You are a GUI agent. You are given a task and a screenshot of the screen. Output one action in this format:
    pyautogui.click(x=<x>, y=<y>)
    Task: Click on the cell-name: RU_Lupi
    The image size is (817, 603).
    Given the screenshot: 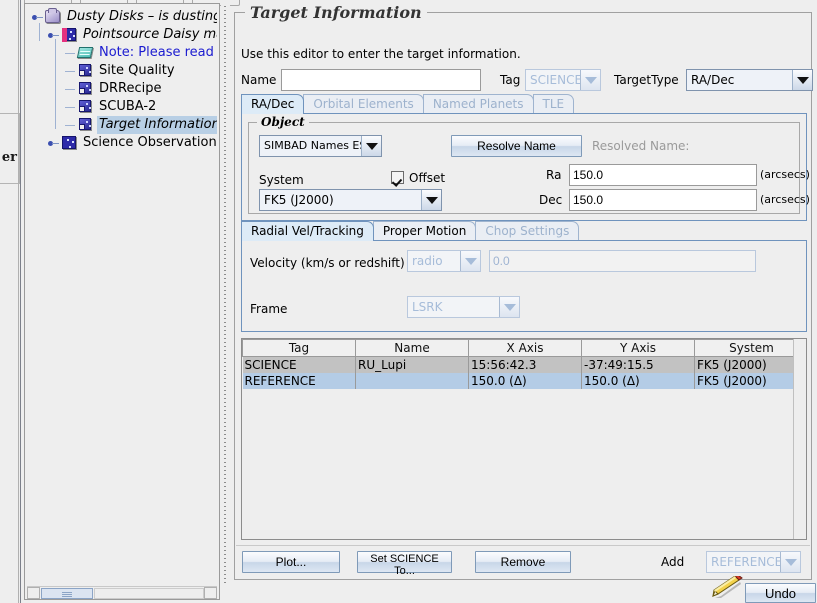 What is the action you would take?
    pyautogui.click(x=412, y=364)
    